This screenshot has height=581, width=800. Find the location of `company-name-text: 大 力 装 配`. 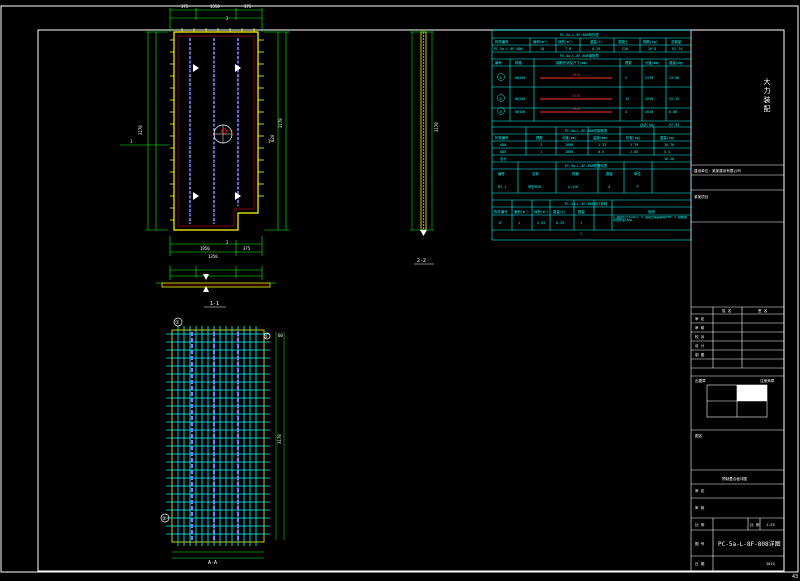

company-name-text: 大 力 装 配 is located at coordinates (767, 95).